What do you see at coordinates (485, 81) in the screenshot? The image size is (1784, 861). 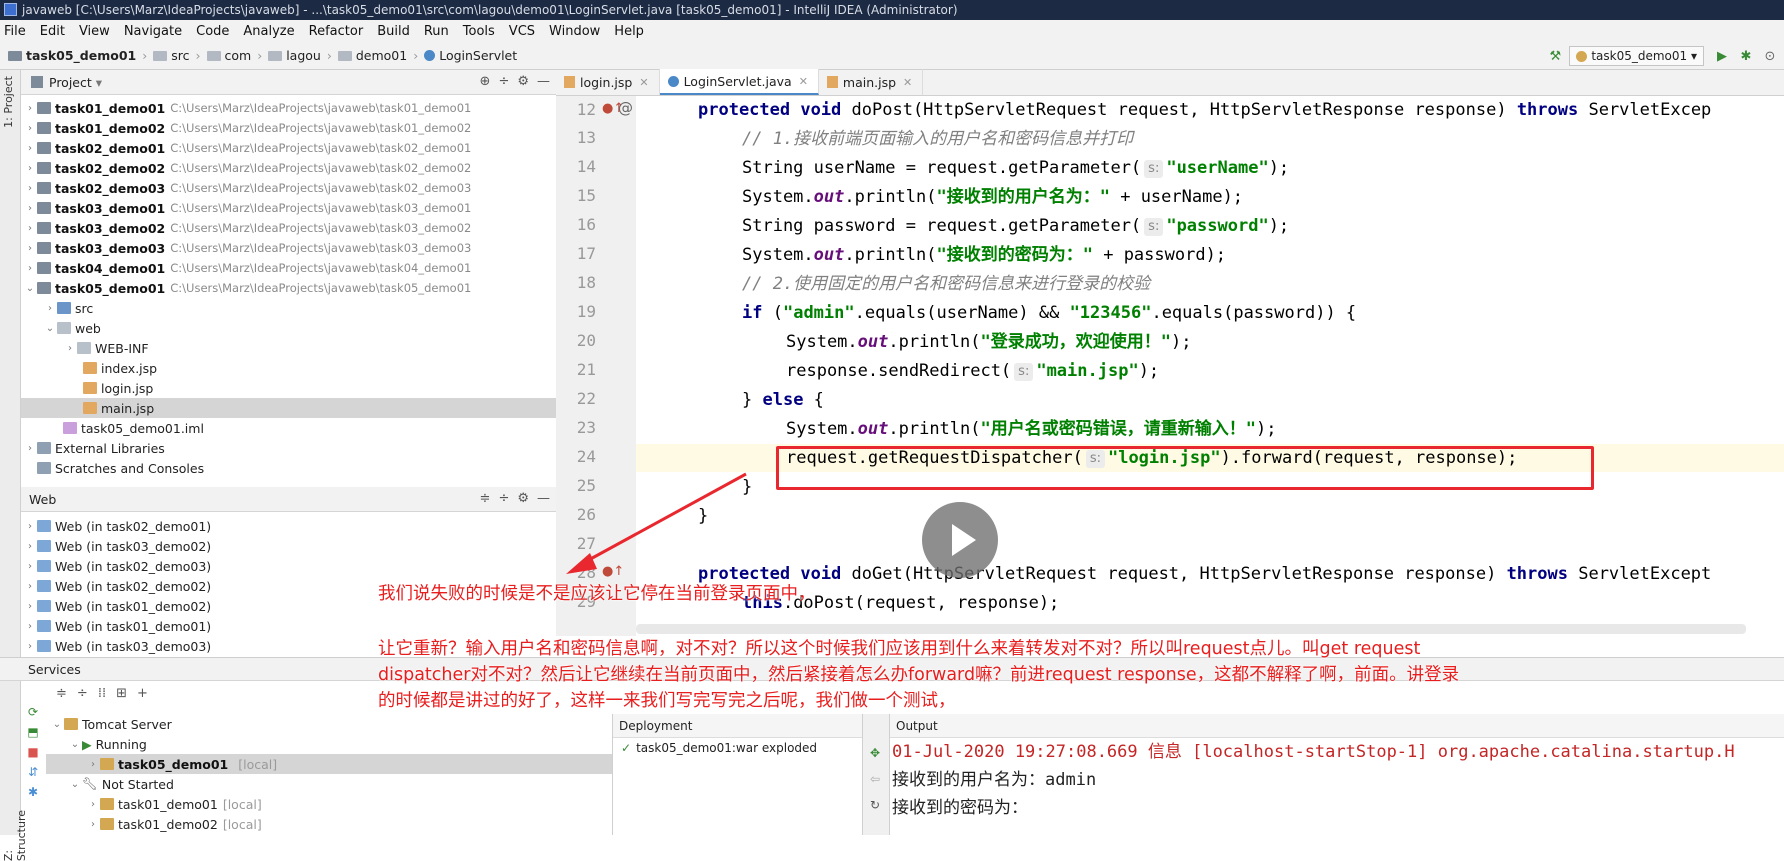 I see `locate-icon: ⊕` at bounding box center [485, 81].